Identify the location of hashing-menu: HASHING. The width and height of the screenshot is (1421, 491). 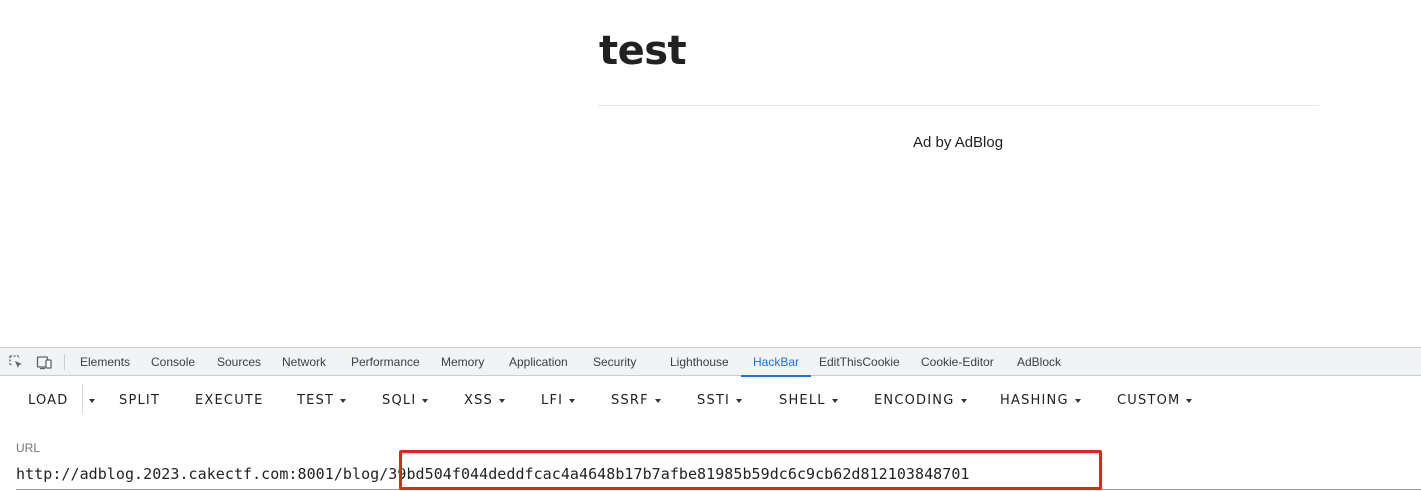
(1040, 401).